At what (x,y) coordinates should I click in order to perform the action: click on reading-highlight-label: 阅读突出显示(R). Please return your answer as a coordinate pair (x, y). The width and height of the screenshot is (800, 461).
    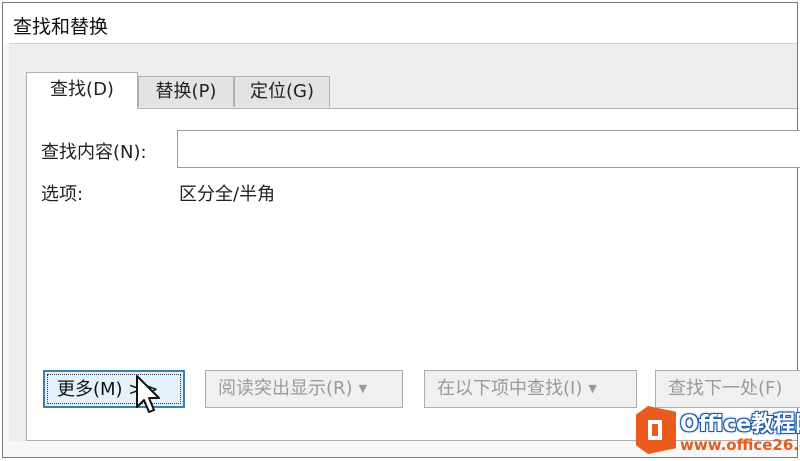
    Looking at the image, I should click on (285, 388).